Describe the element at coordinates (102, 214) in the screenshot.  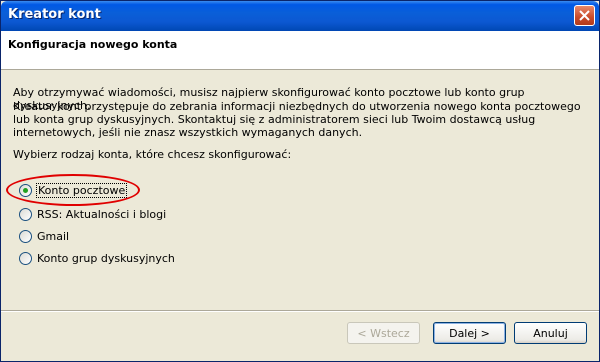
I see `option-label: RSS: Aktualności i blogi` at that location.